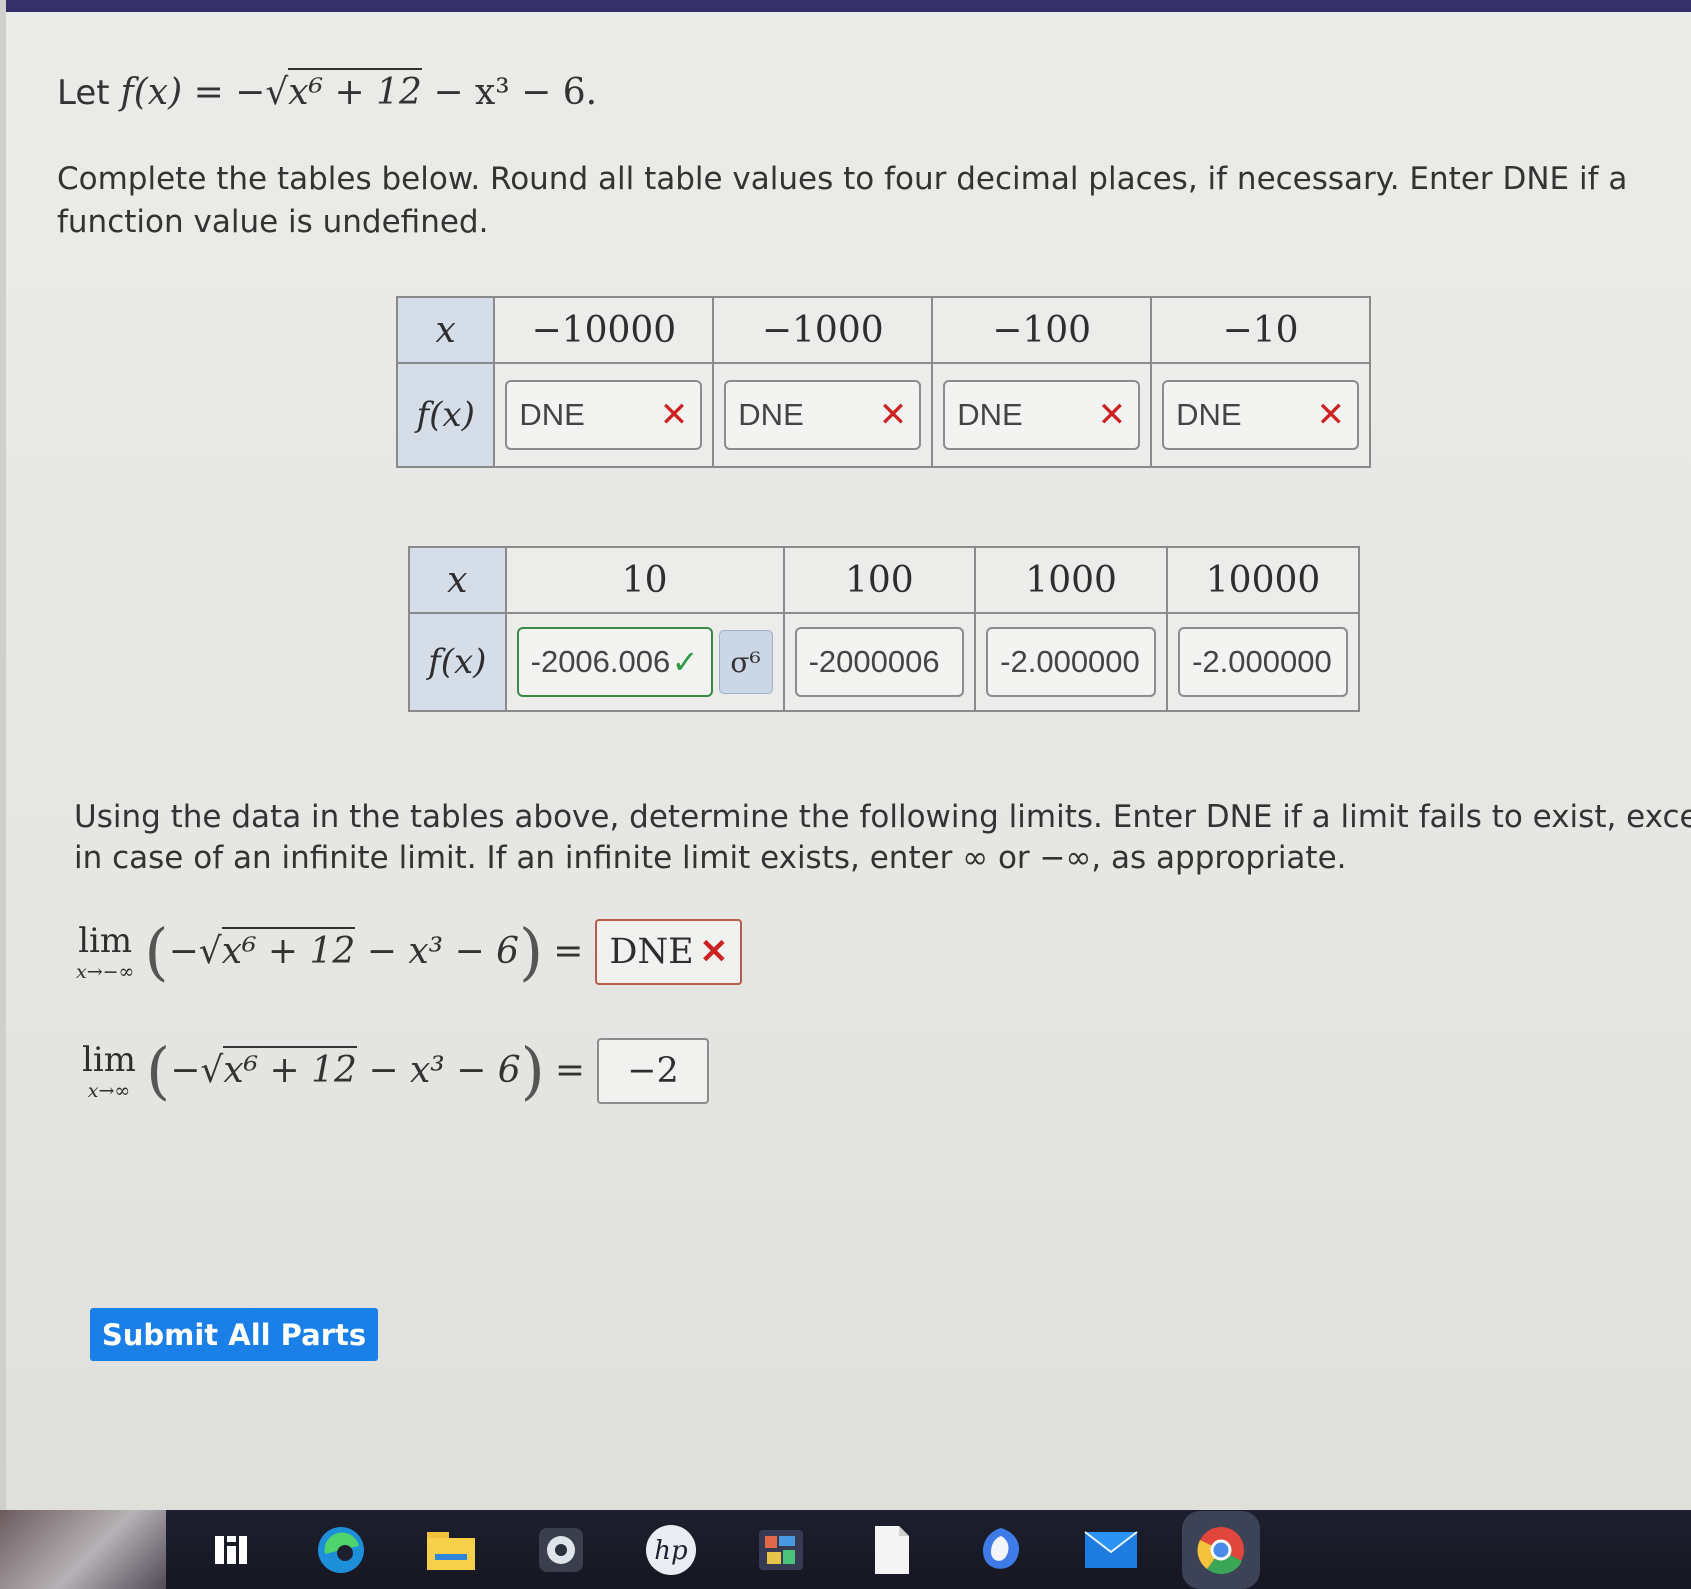 This screenshot has width=1691, height=1589. I want to click on function-name: f(x), so click(151, 92).